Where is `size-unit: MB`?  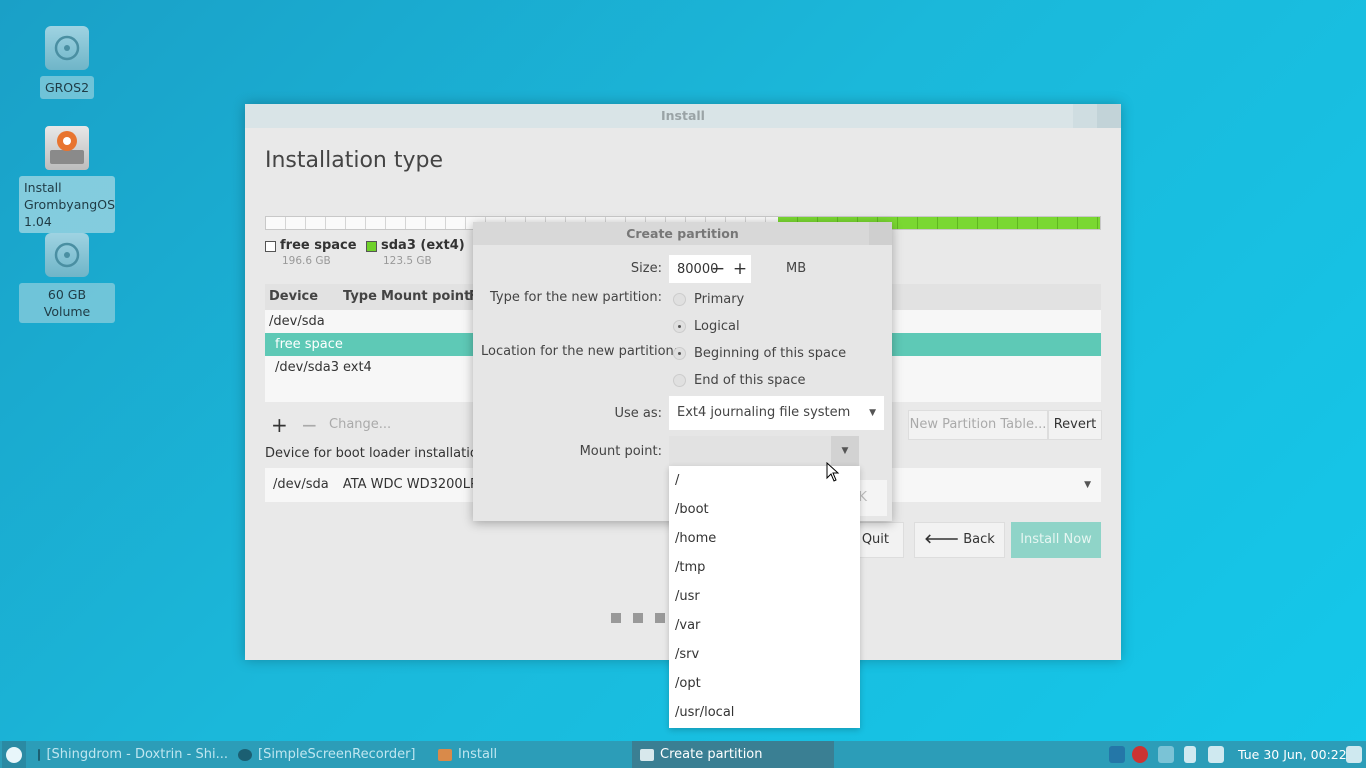 size-unit: MB is located at coordinates (796, 268).